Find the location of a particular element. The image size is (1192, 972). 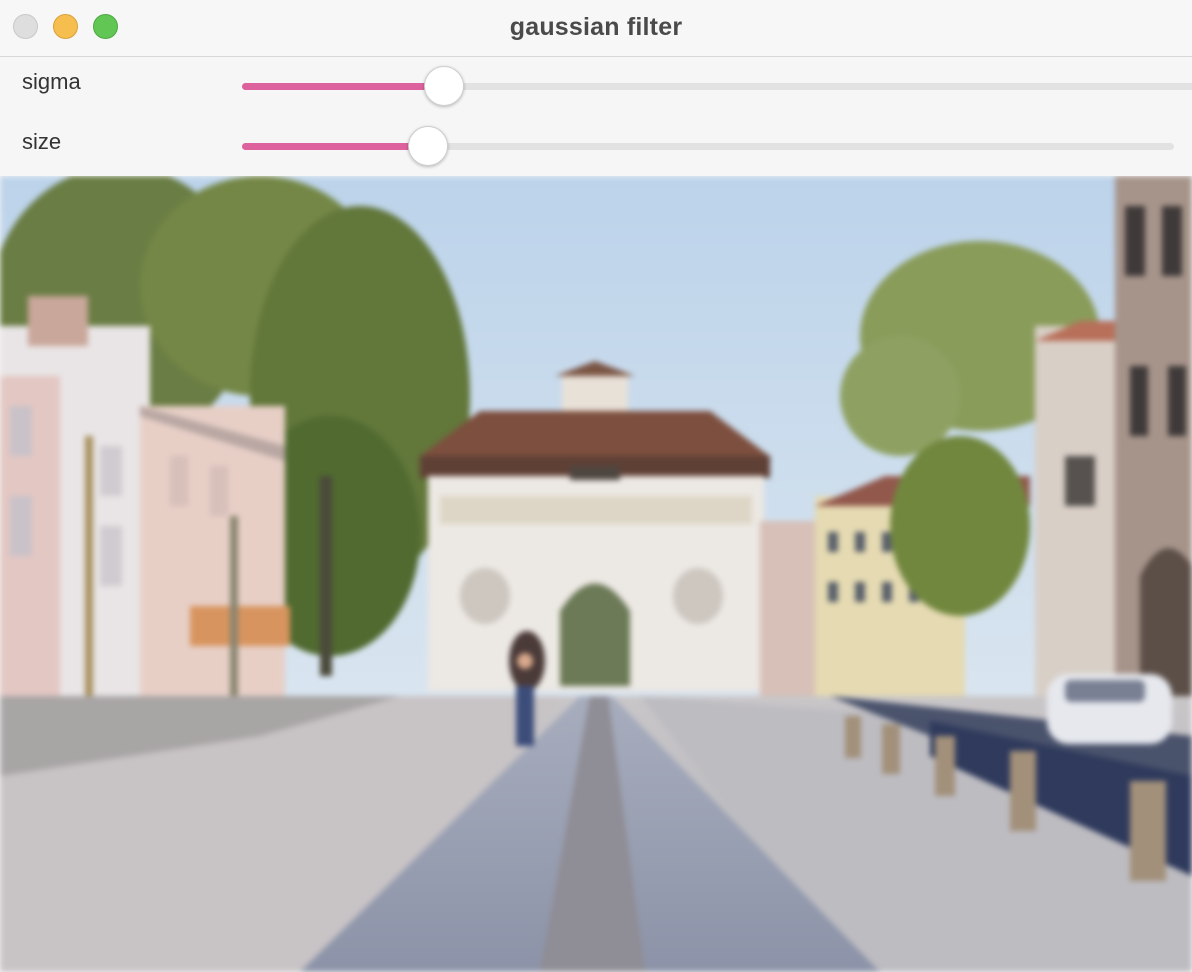

window-title: gaussian filter is located at coordinates (596, 27).